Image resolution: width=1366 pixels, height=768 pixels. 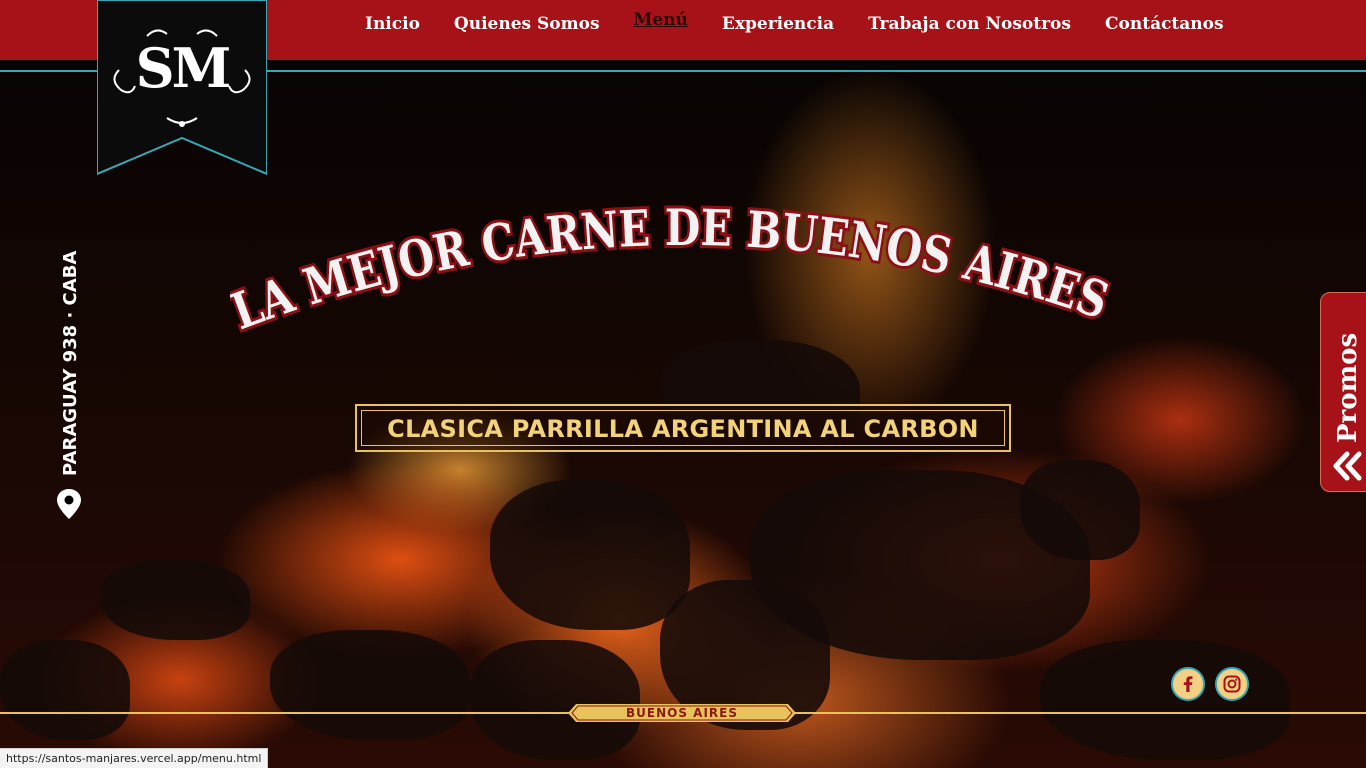 I want to click on tagline: CLASICA PARRILLA ARGENTINA AL CARBON, so click(x=683, y=429).